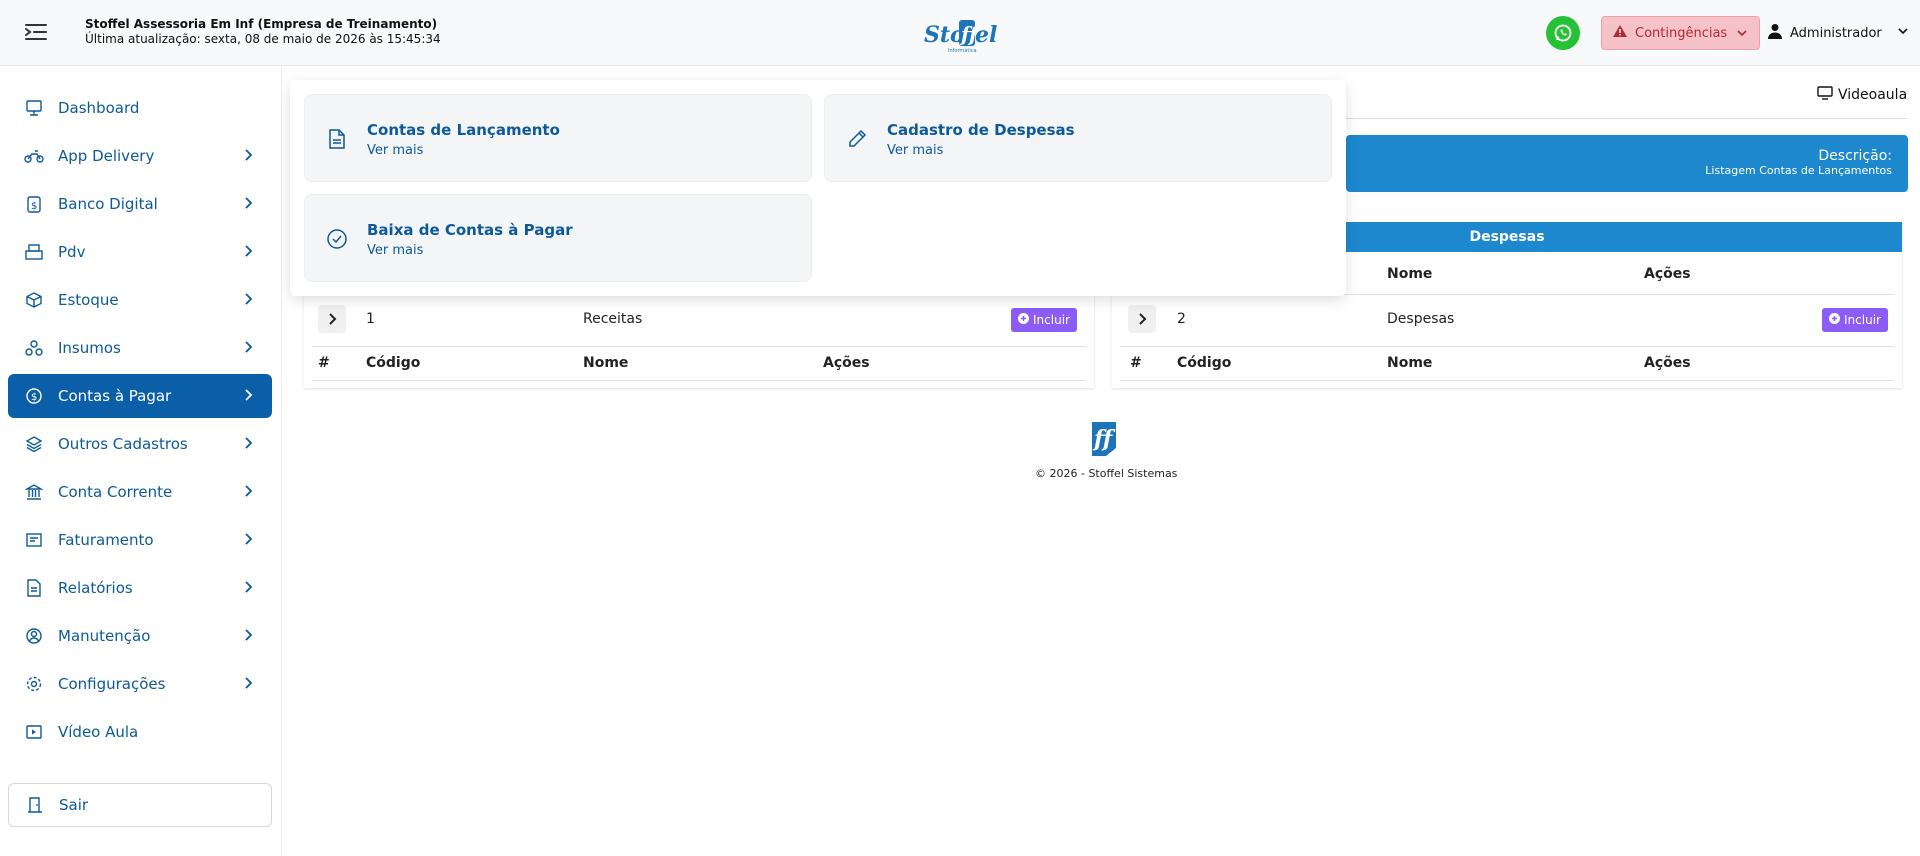 This screenshot has height=856, width=1920. I want to click on report-icon, so click(34, 588).